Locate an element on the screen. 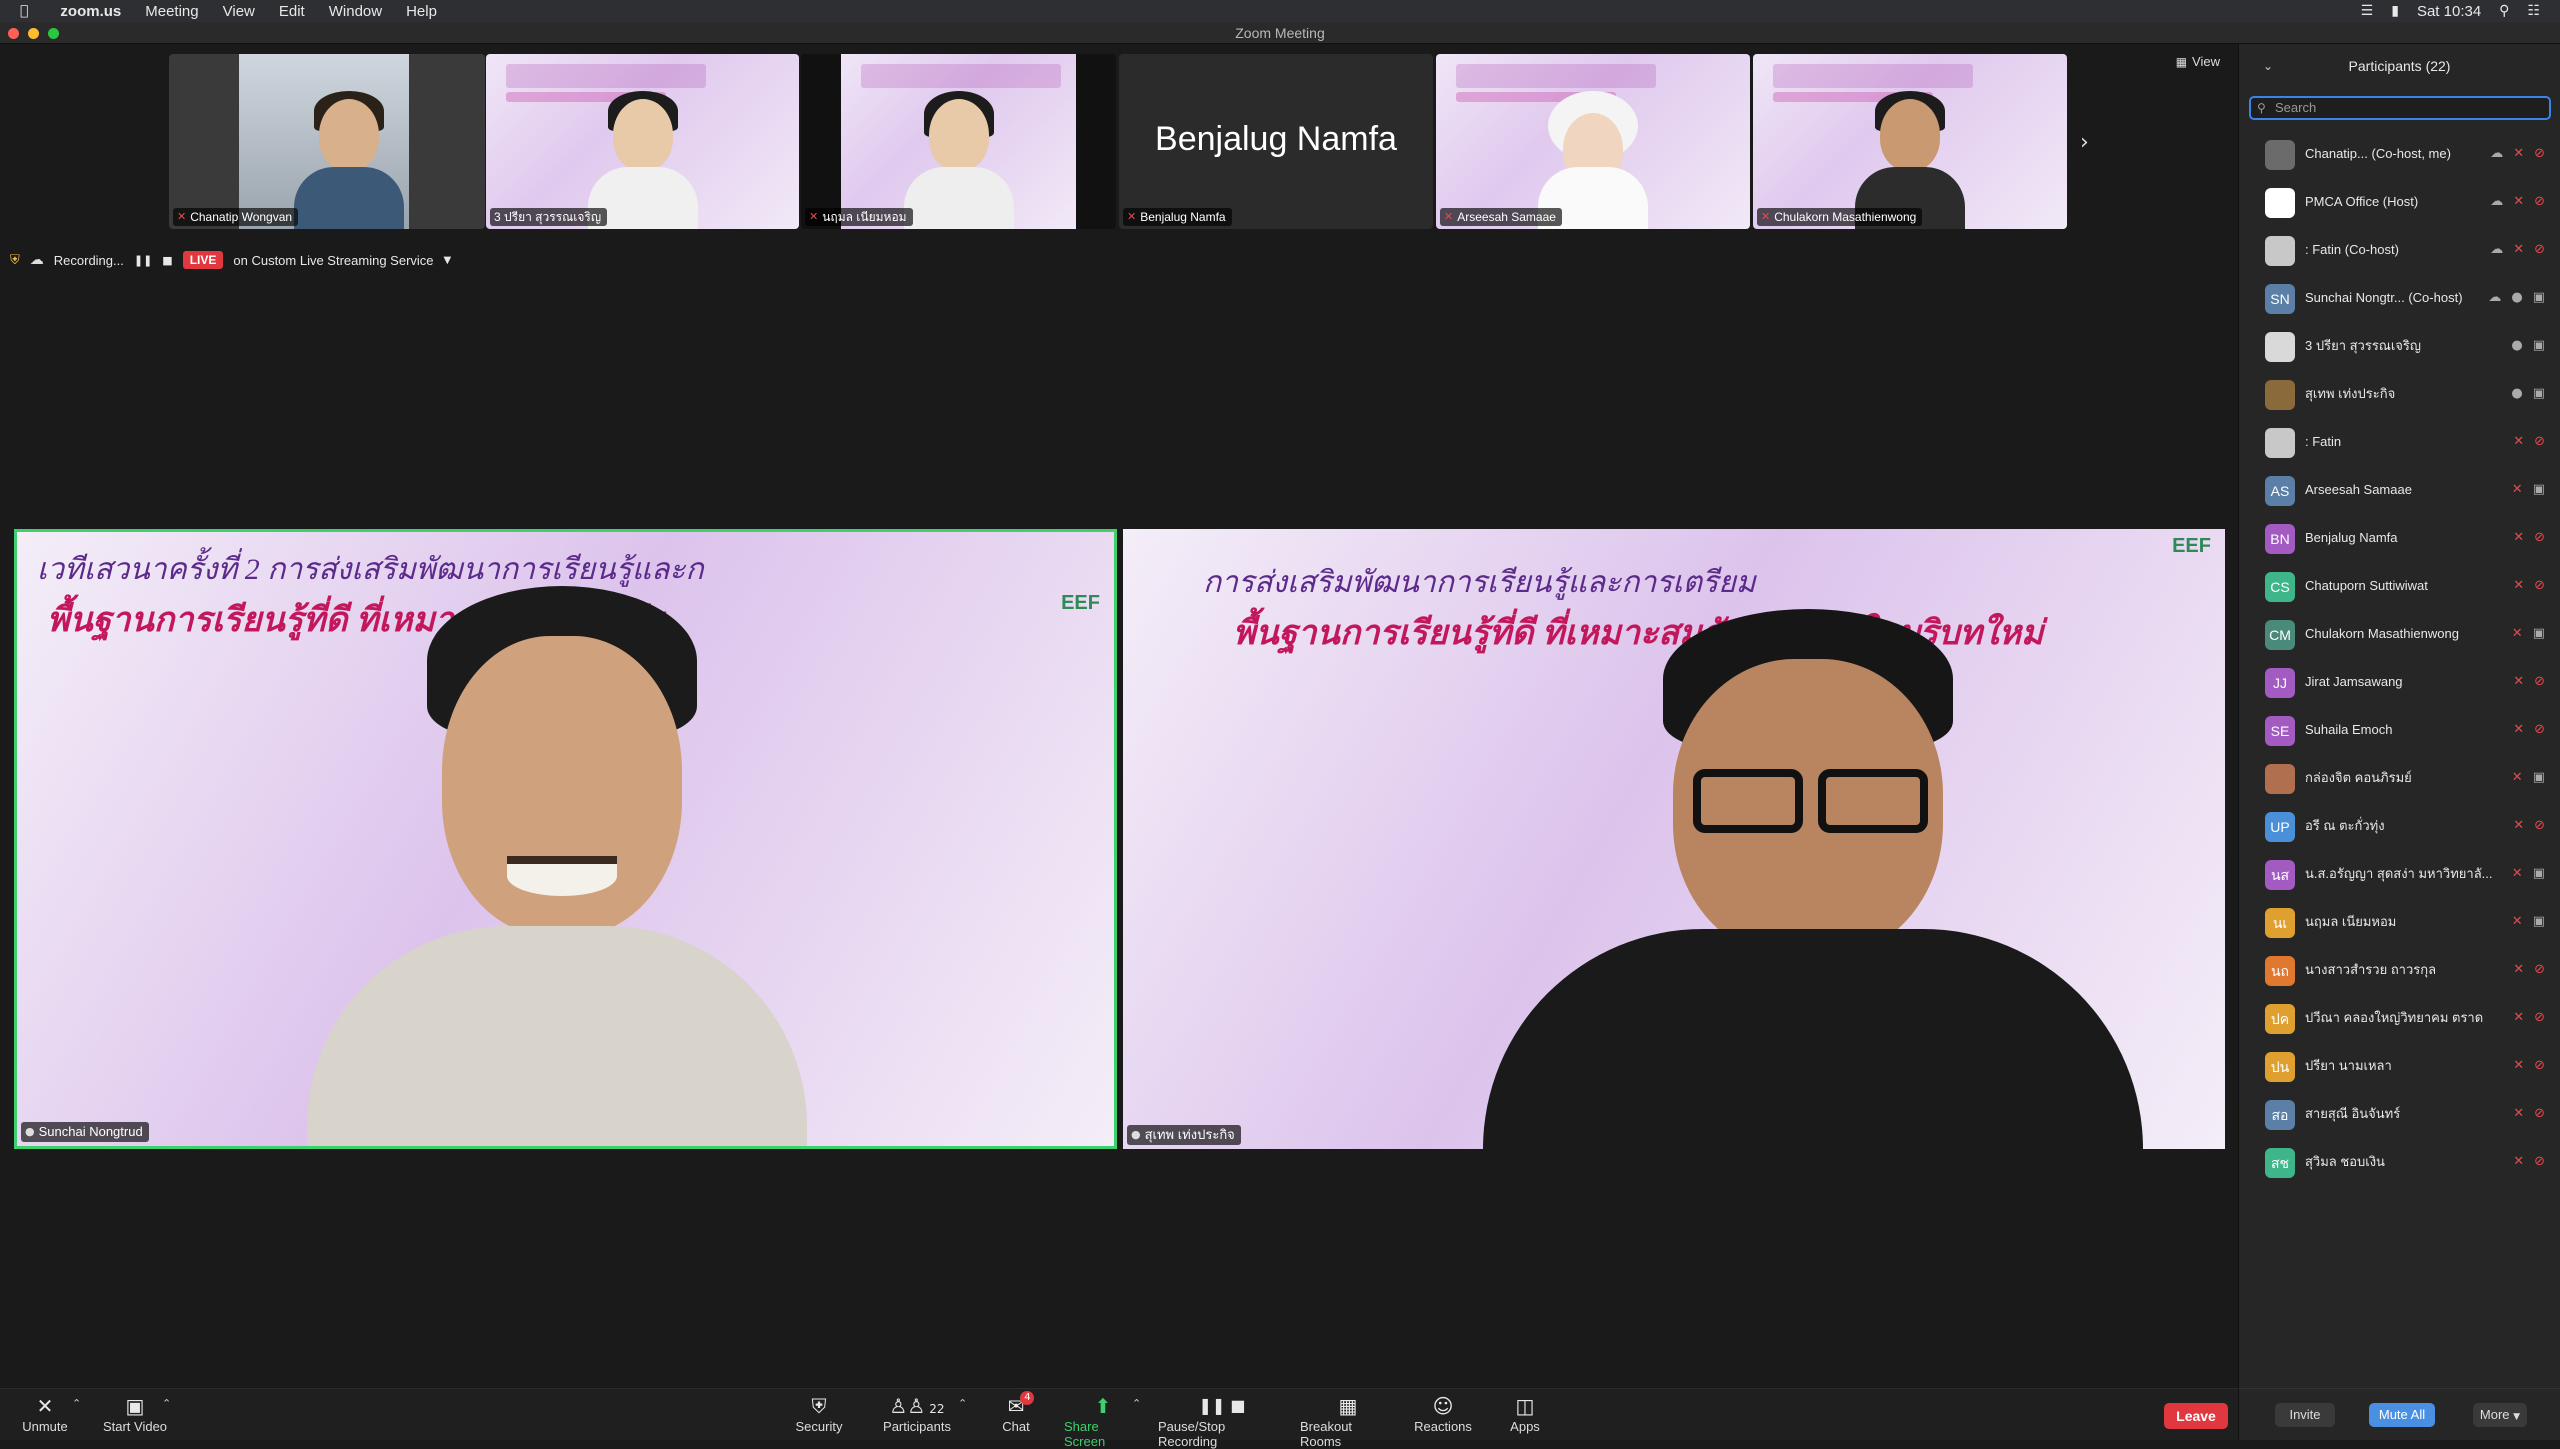 The image size is (2560, 1449). participant-row: : Fatin (Co-host) ☁ ✕ ⊘ is located at coordinates (2399, 250).